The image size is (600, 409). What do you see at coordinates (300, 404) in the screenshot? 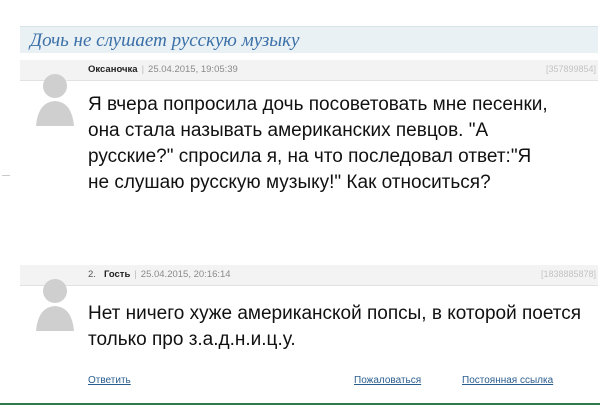
I see `bottom-divider` at bounding box center [300, 404].